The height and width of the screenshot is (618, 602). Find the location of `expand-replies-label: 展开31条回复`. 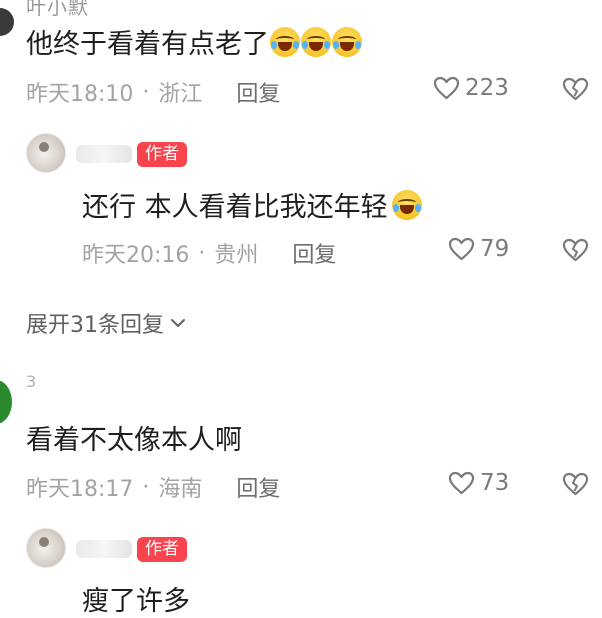

expand-replies-label: 展开31条回复 is located at coordinates (95, 325).